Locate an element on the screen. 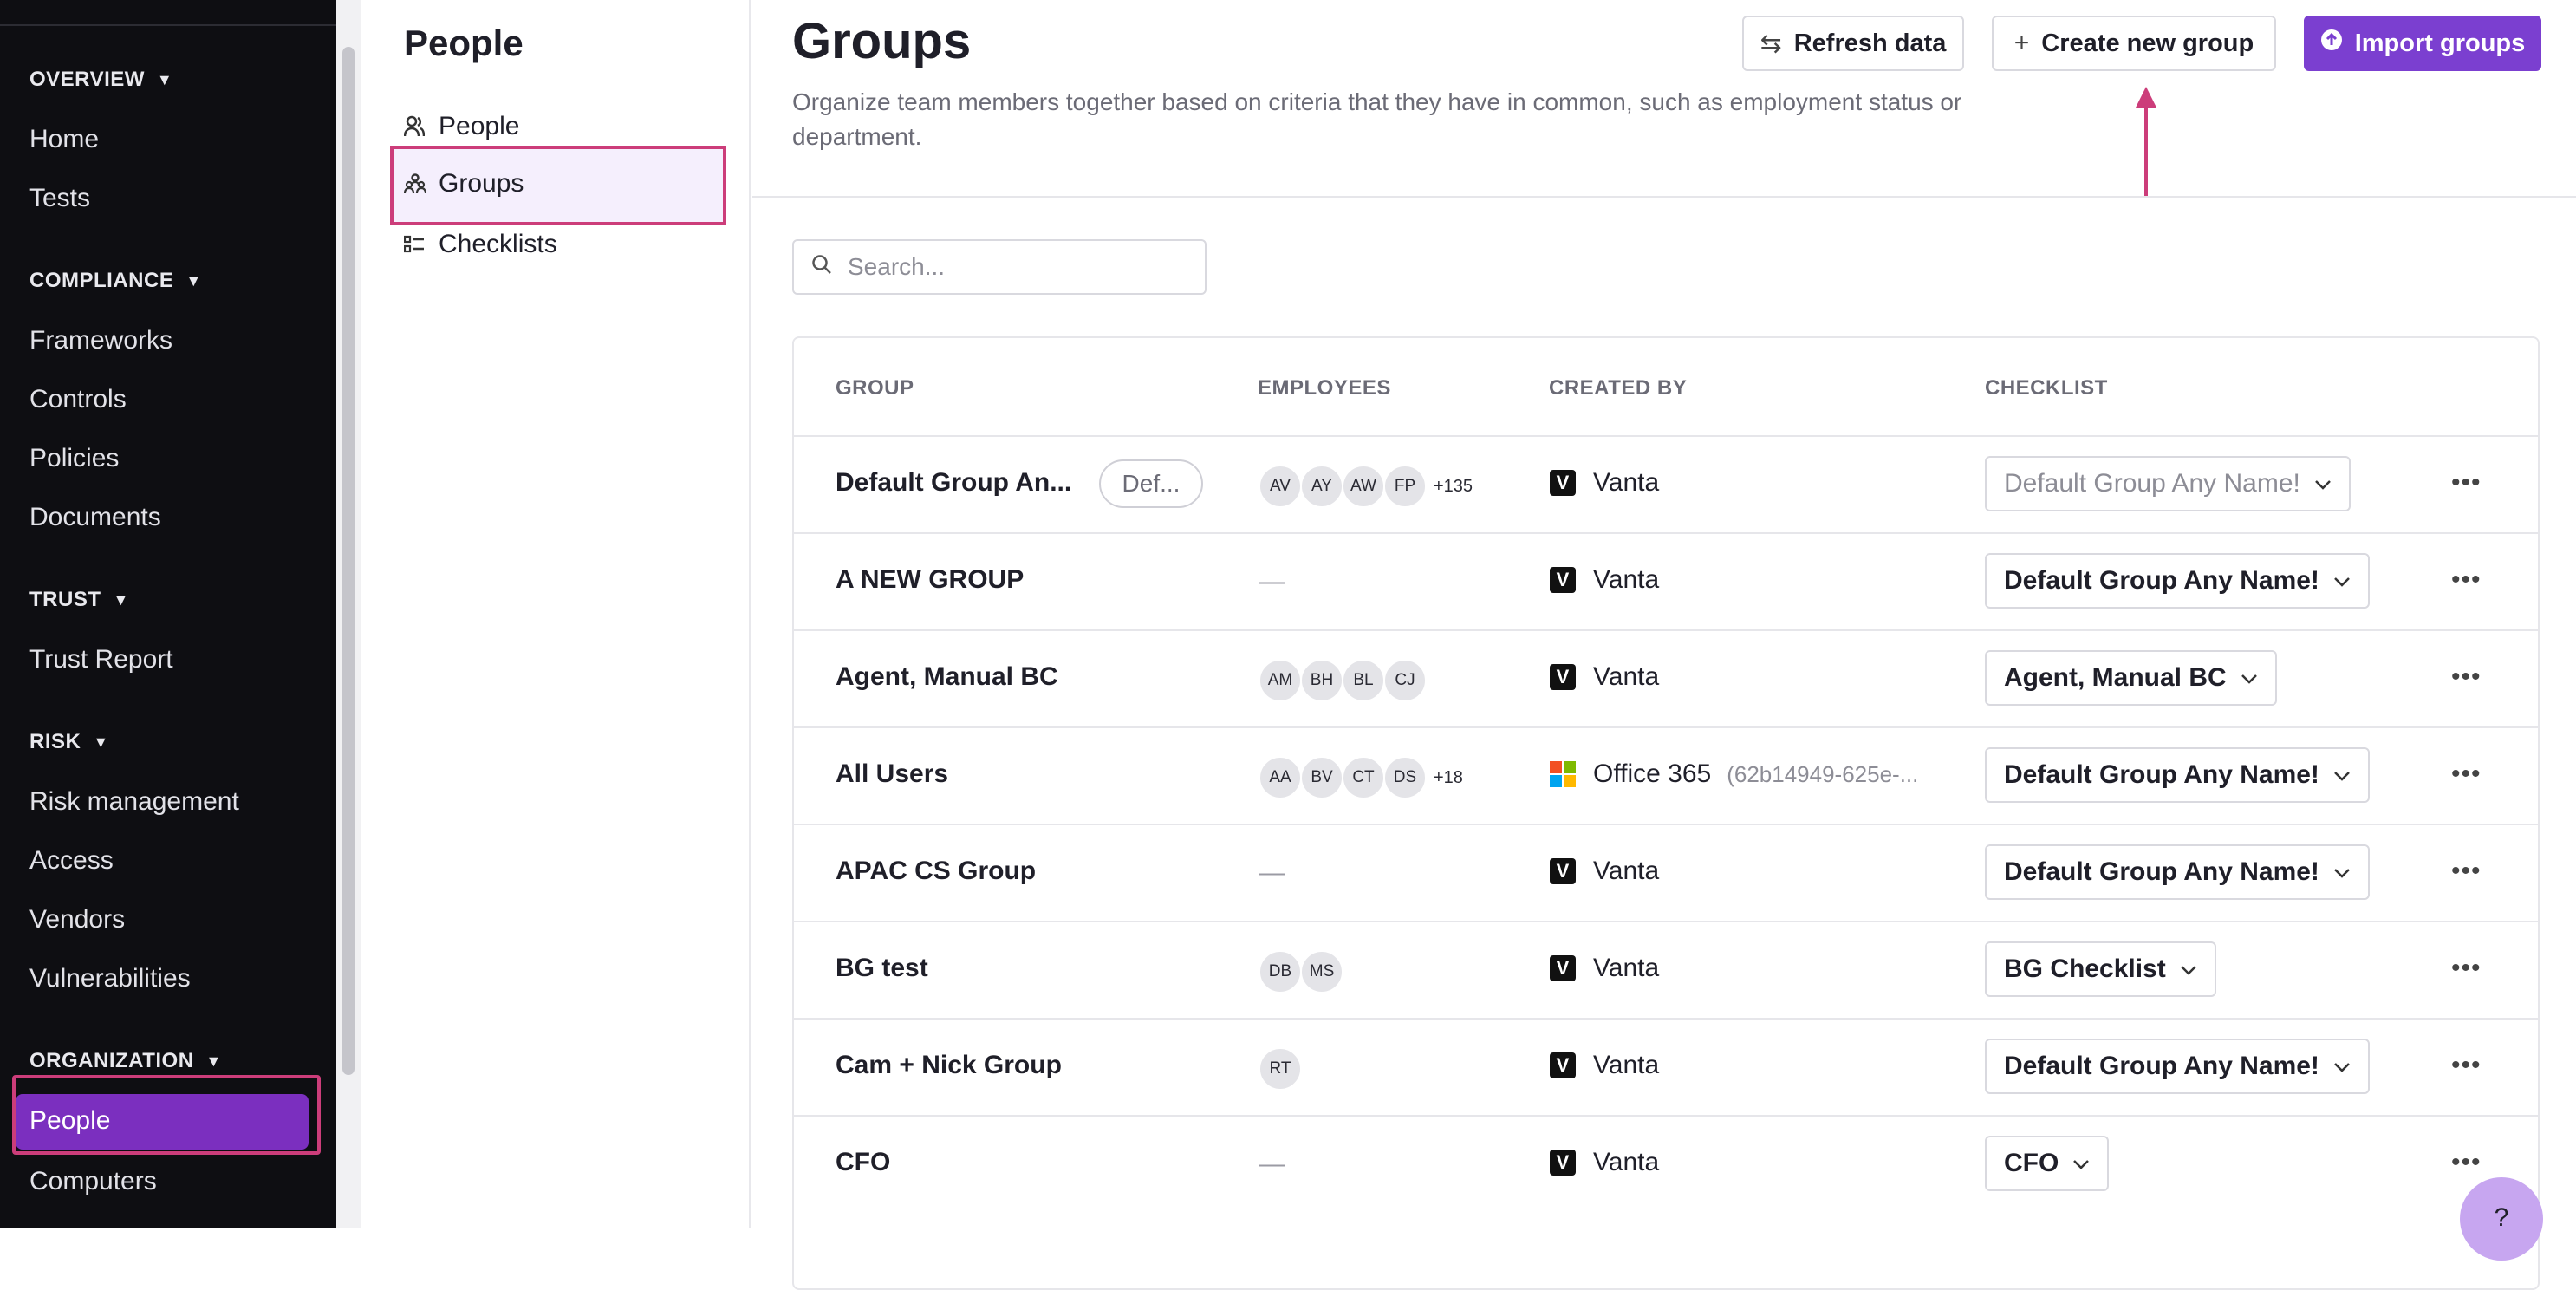 The height and width of the screenshot is (1290, 2576). sidebar-section-compliance: COMPLIANCE ▼ is located at coordinates (115, 281).